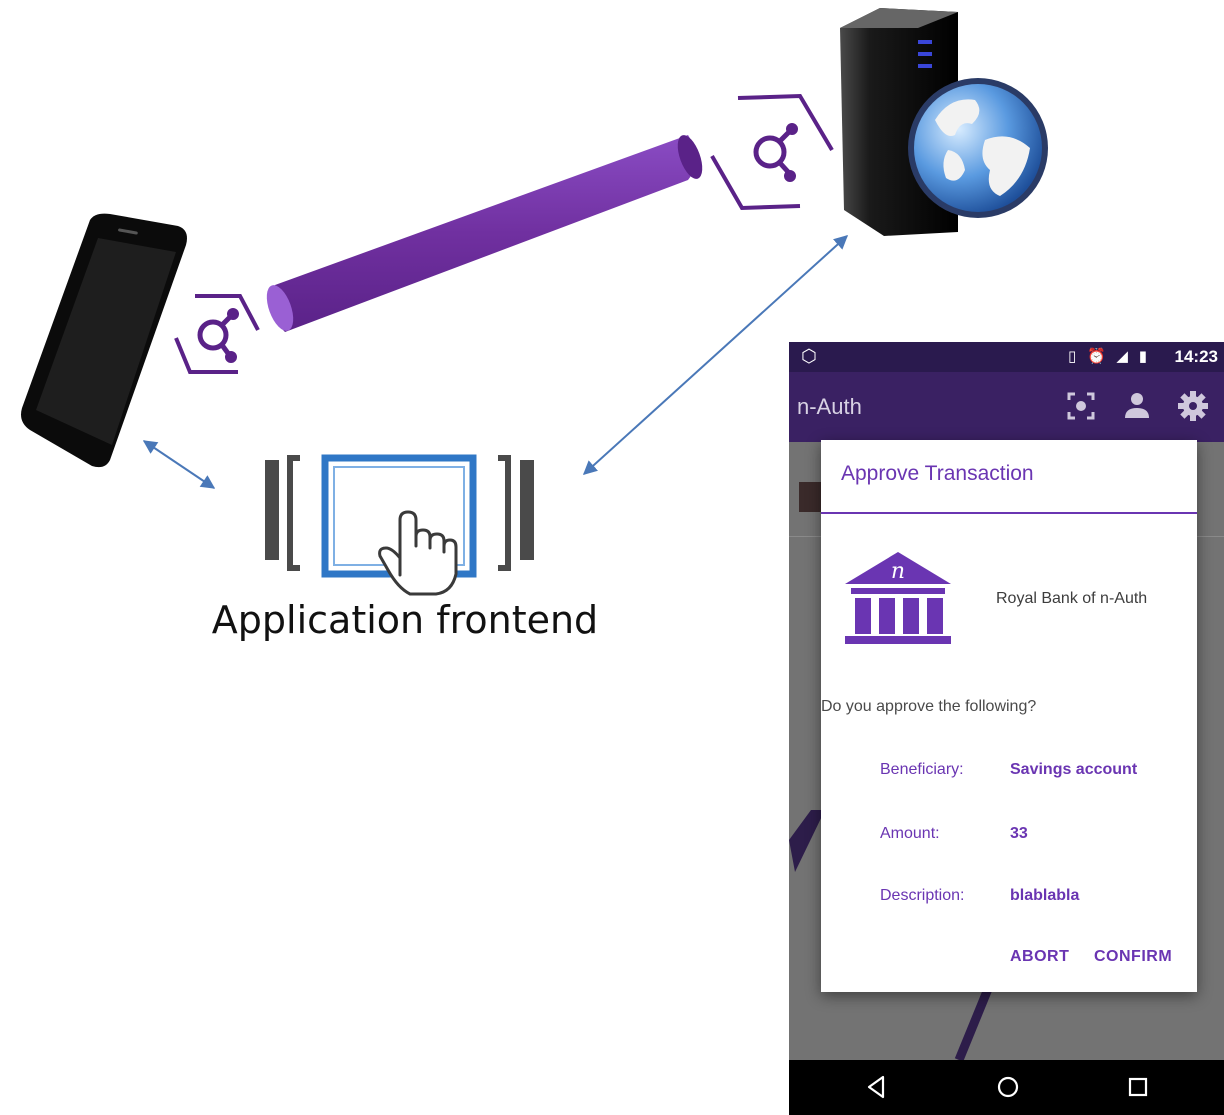  What do you see at coordinates (898, 598) in the screenshot?
I see `bank-logo-icon: n` at bounding box center [898, 598].